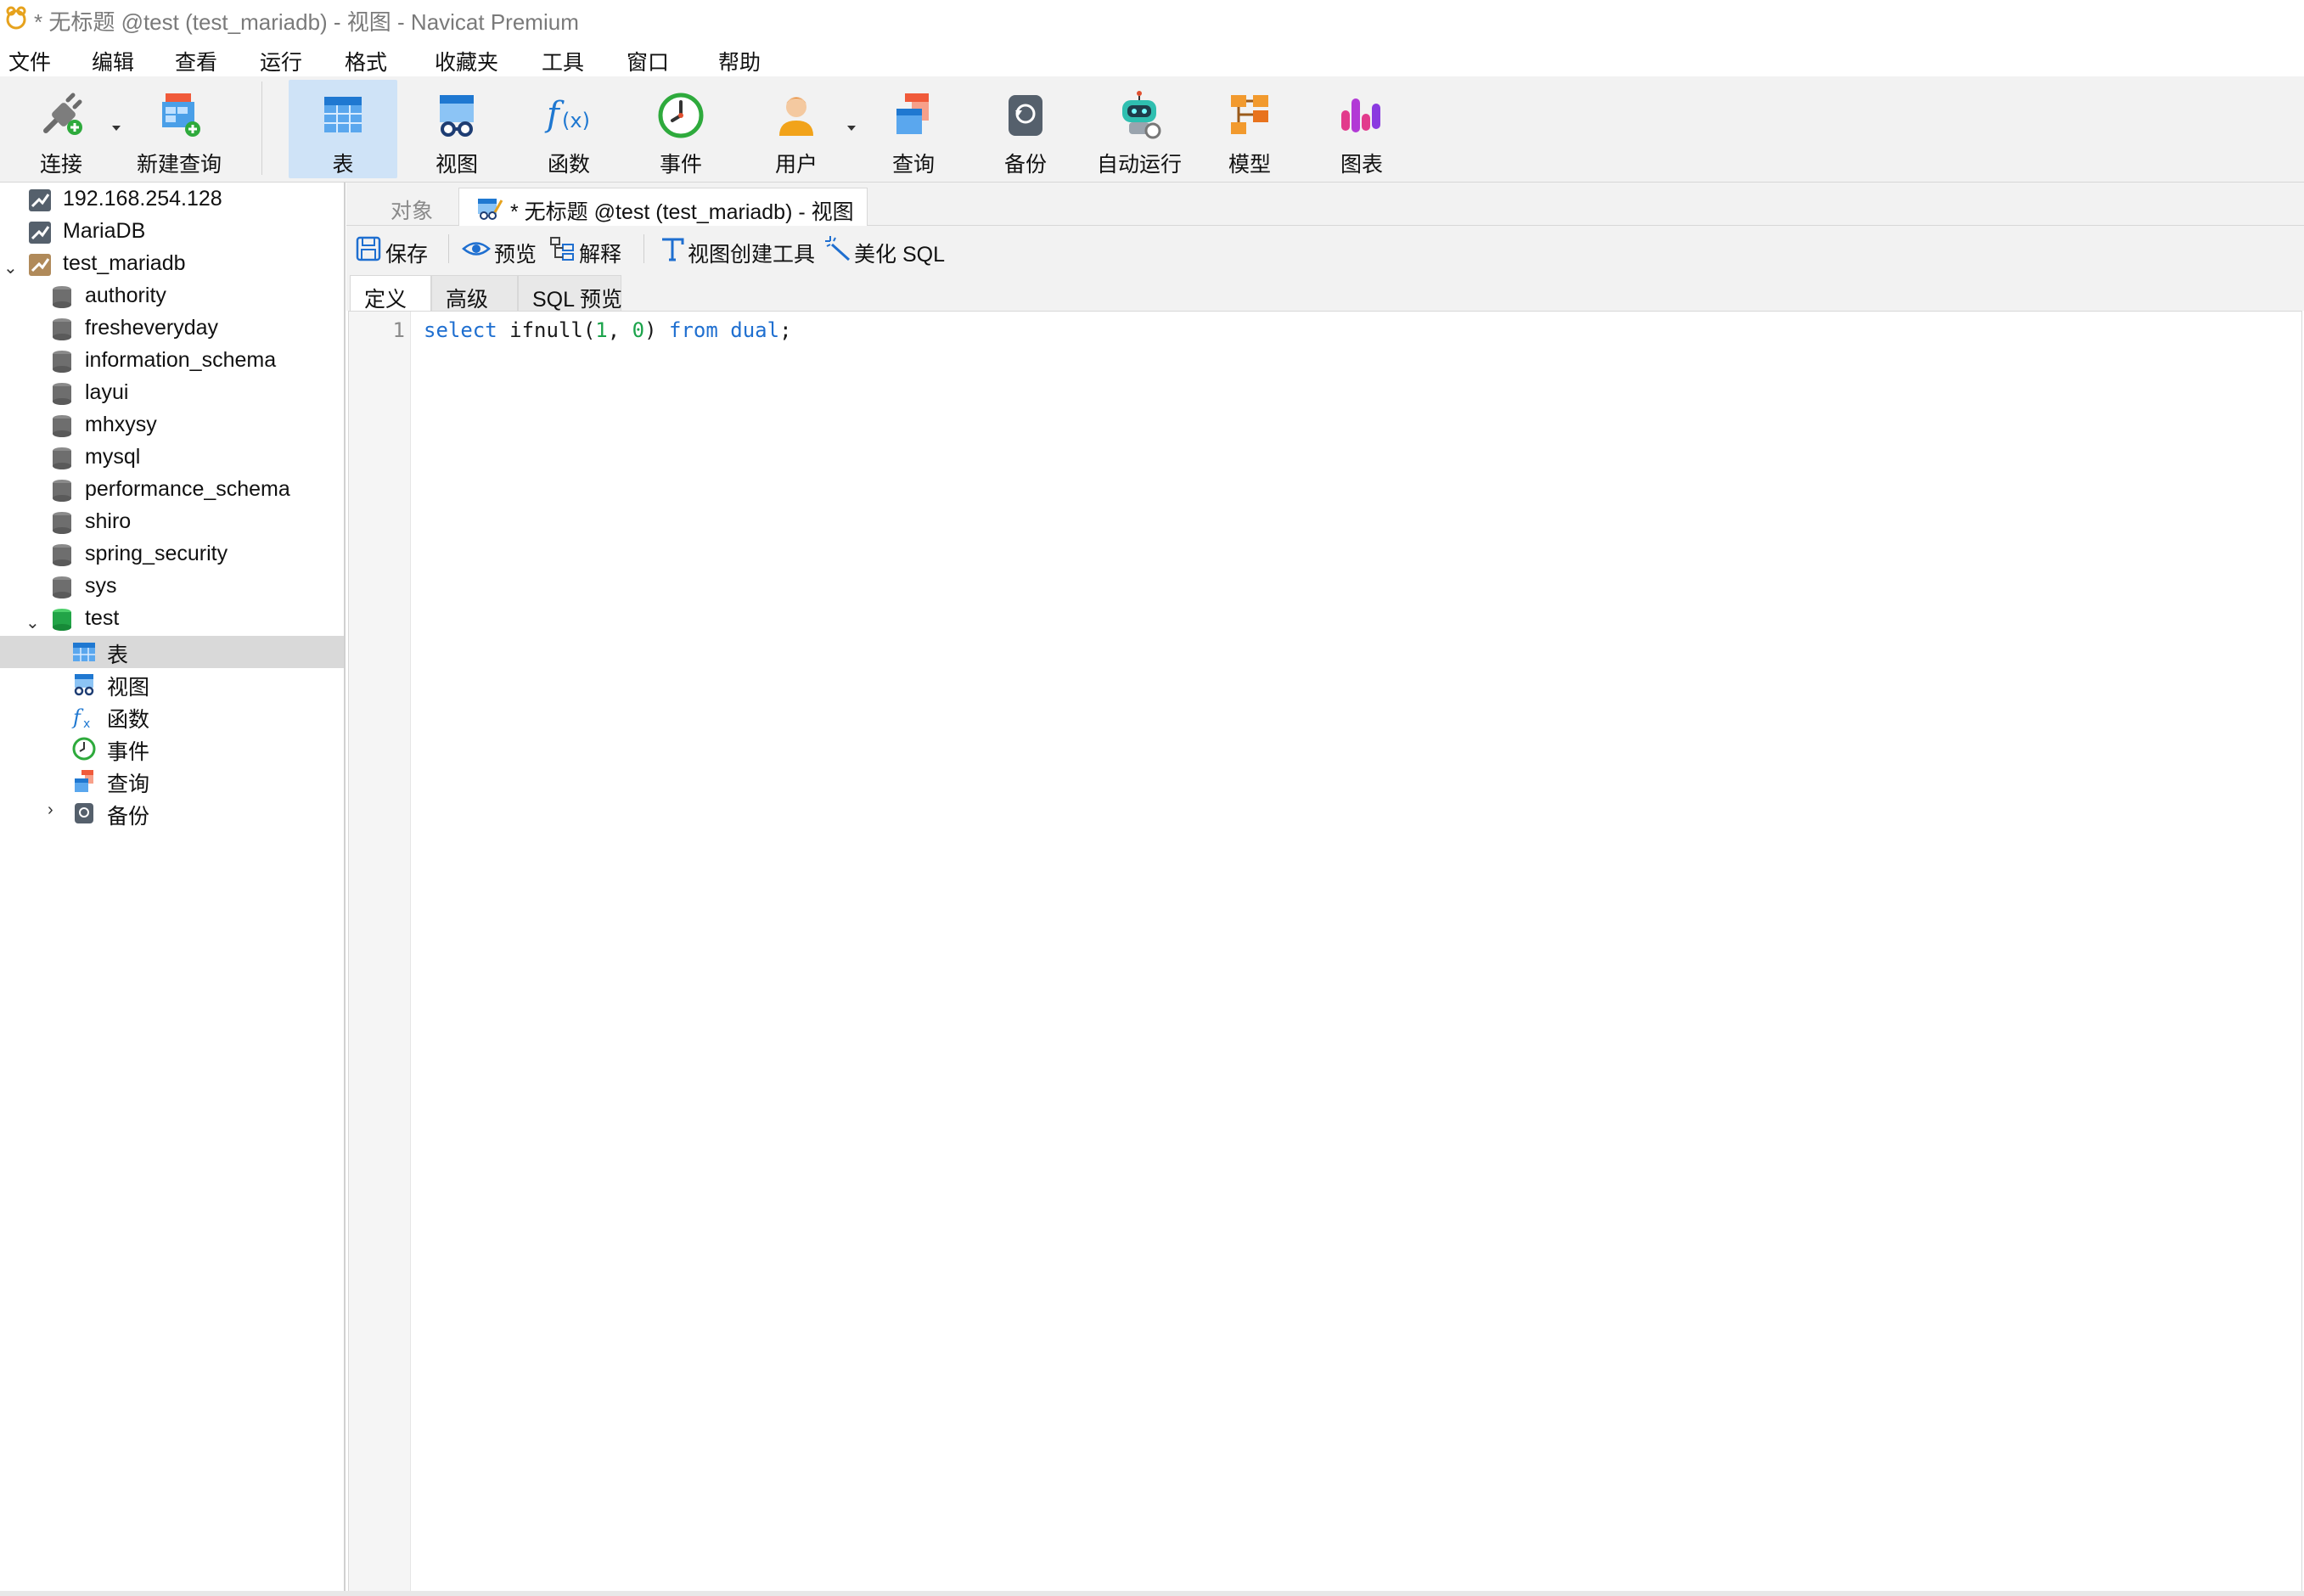  I want to click on tree-database: mhxysy, so click(172, 426).